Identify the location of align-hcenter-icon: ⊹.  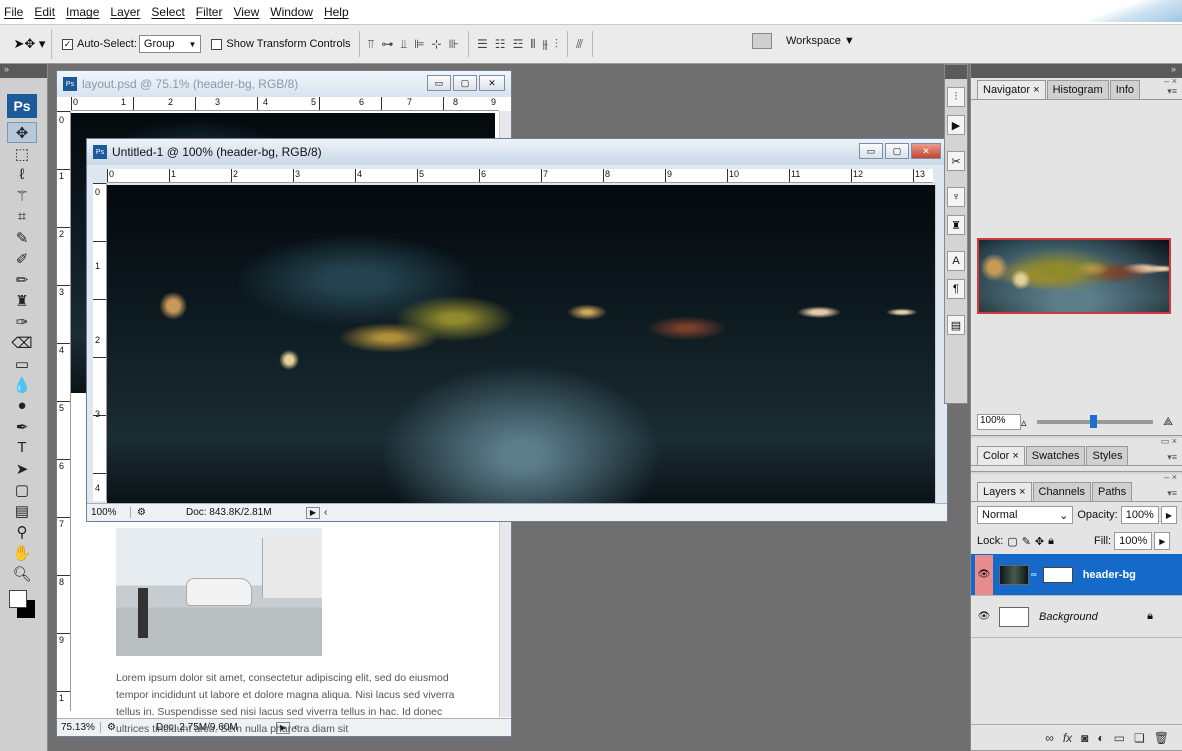
(437, 44).